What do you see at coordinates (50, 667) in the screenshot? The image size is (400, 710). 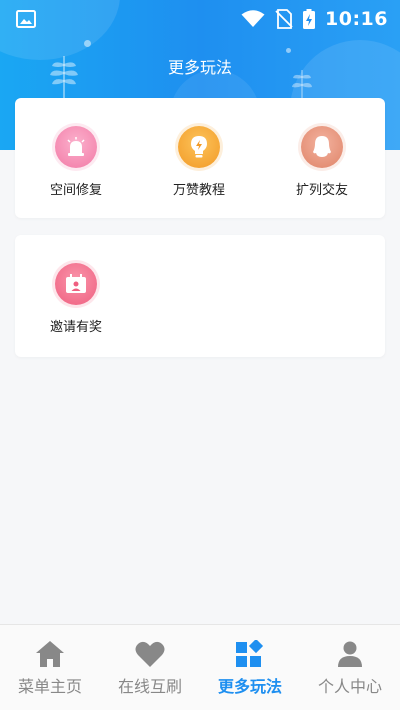 I see `tab-menu-home: 菜单主页` at bounding box center [50, 667].